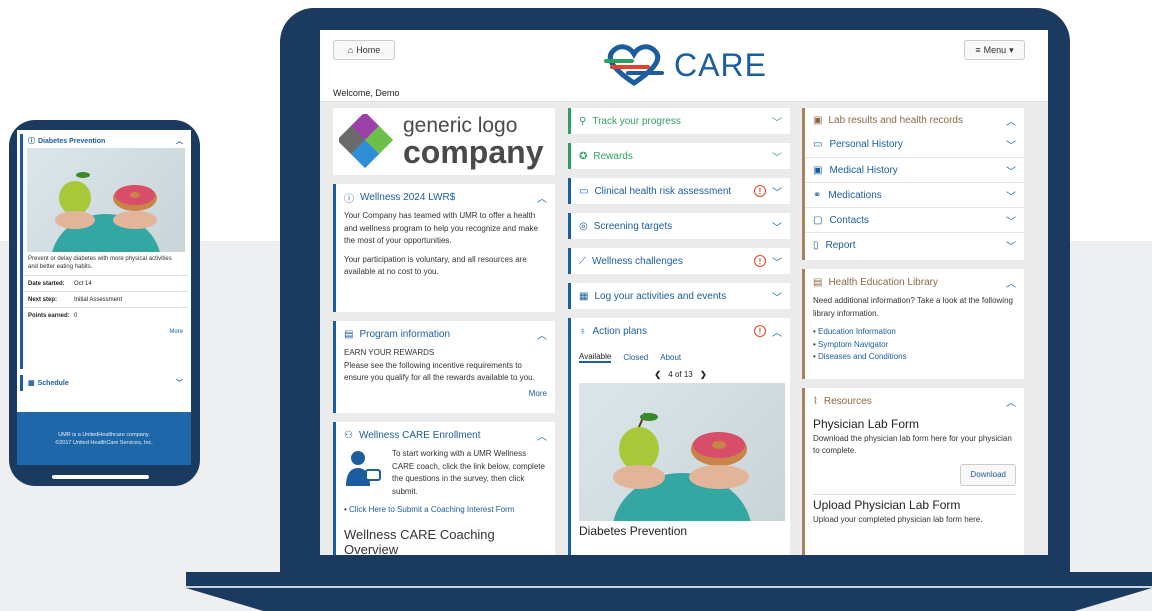 The image size is (1152, 611). I want to click on download-button: Download, so click(988, 474).